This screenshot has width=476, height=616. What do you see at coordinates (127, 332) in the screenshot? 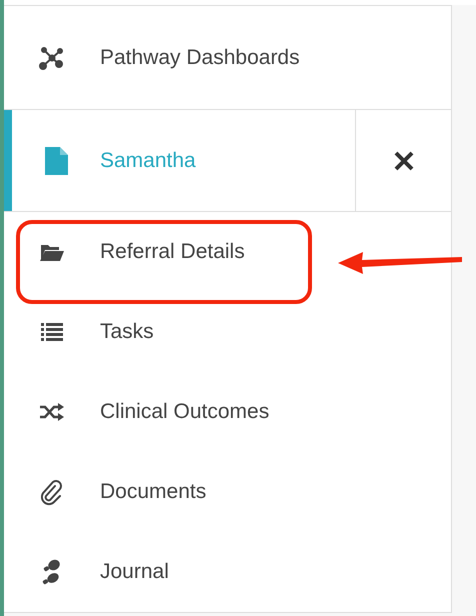
I see `menu-item: Tasks` at bounding box center [127, 332].